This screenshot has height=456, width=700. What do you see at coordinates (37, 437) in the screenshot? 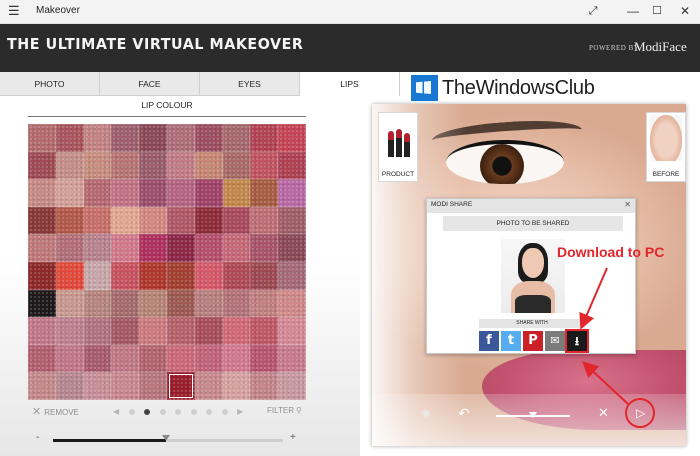
I see `intensity-minus: -` at bounding box center [37, 437].